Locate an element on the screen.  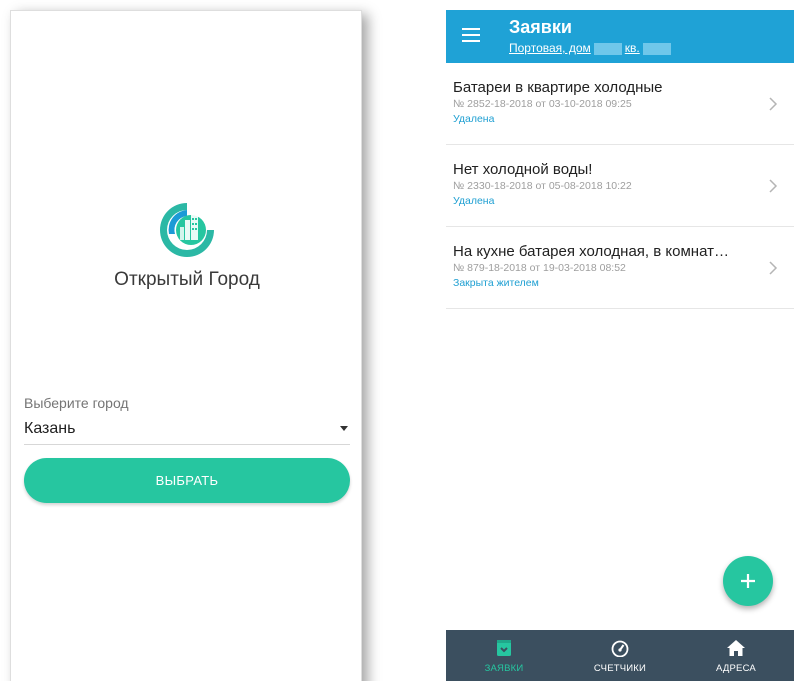
nav-label-addresses: АДРЕСА is located at coordinates (736, 668).